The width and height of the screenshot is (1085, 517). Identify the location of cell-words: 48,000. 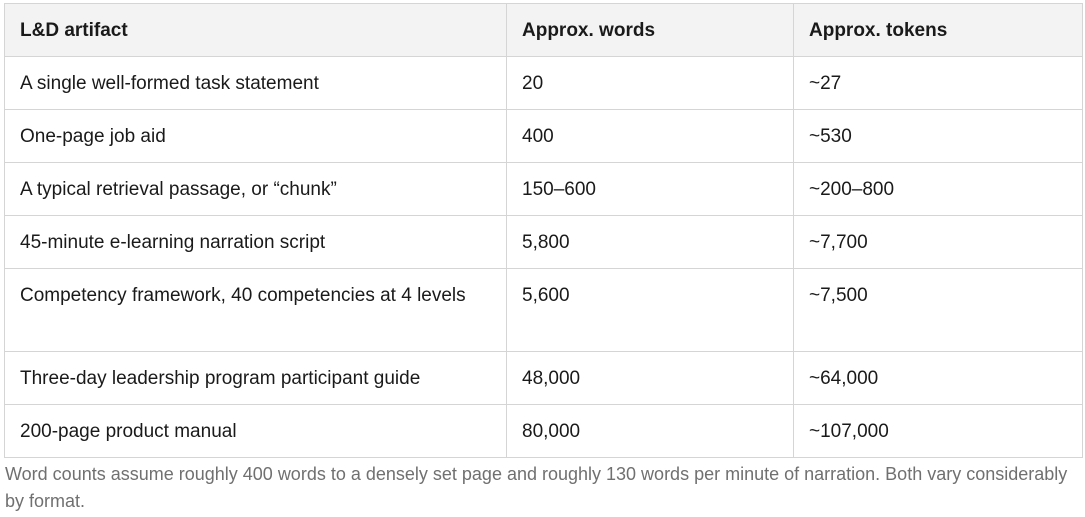
(650, 378).